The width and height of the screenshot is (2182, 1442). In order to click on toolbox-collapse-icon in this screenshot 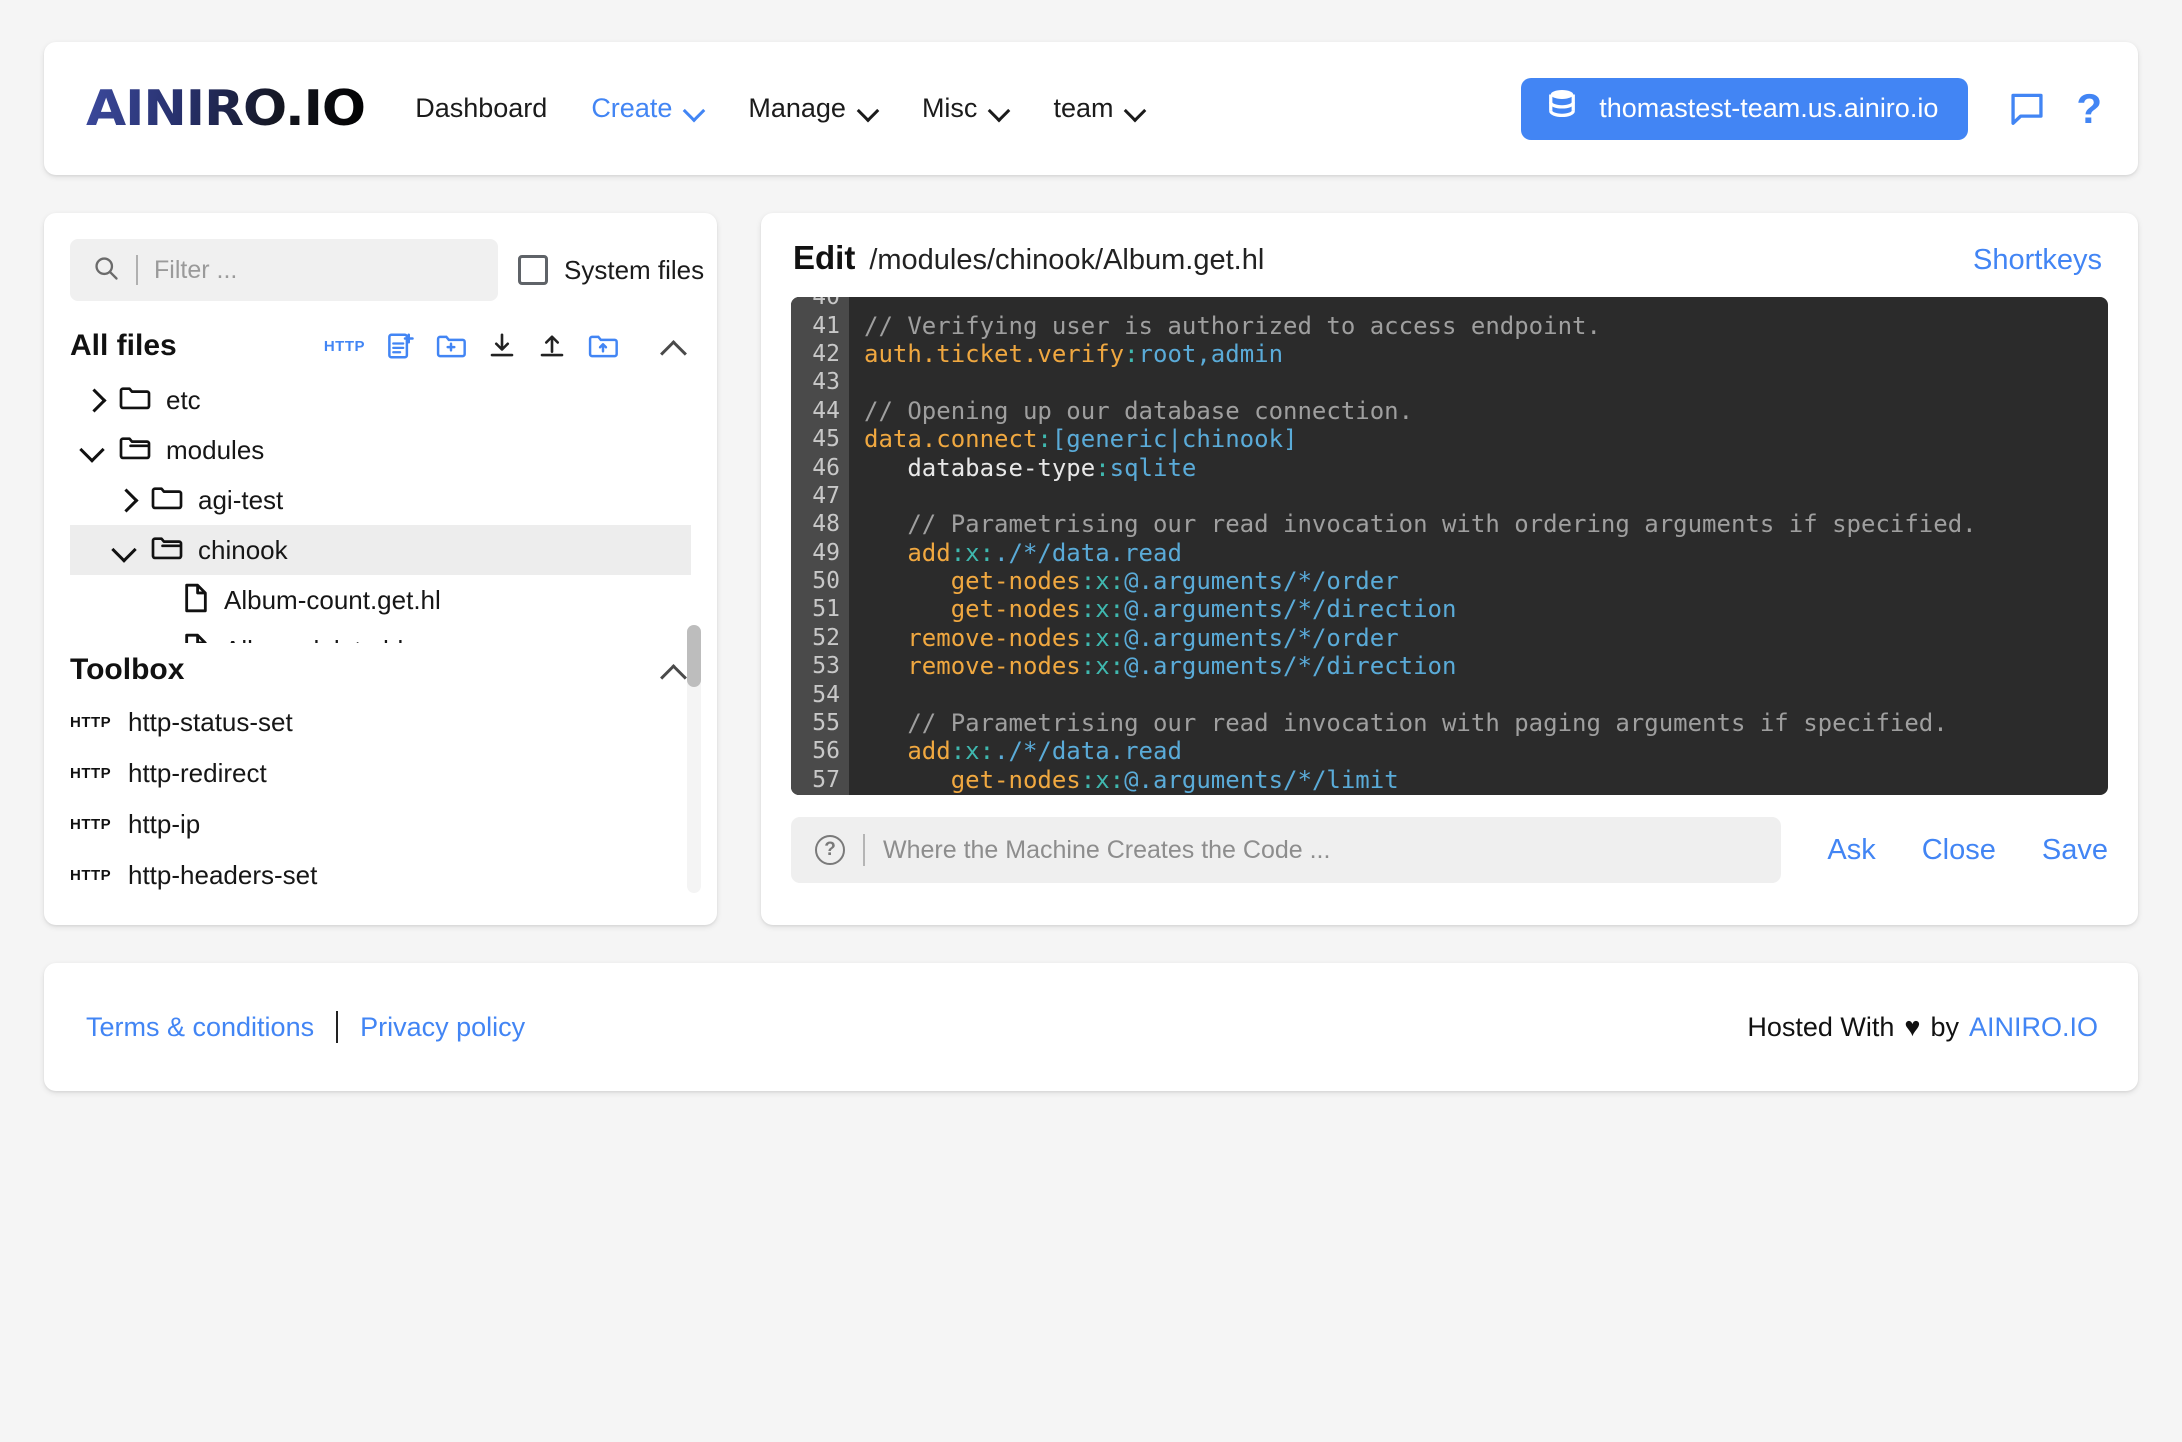, I will do `click(674, 670)`.